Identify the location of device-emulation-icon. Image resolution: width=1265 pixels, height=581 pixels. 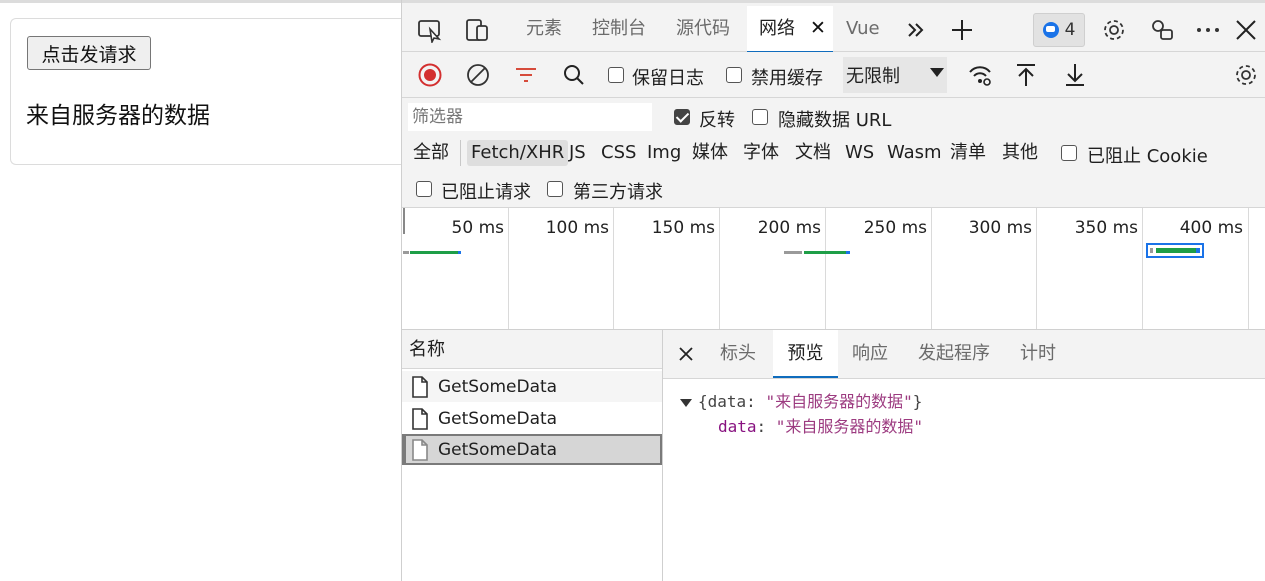
(477, 30).